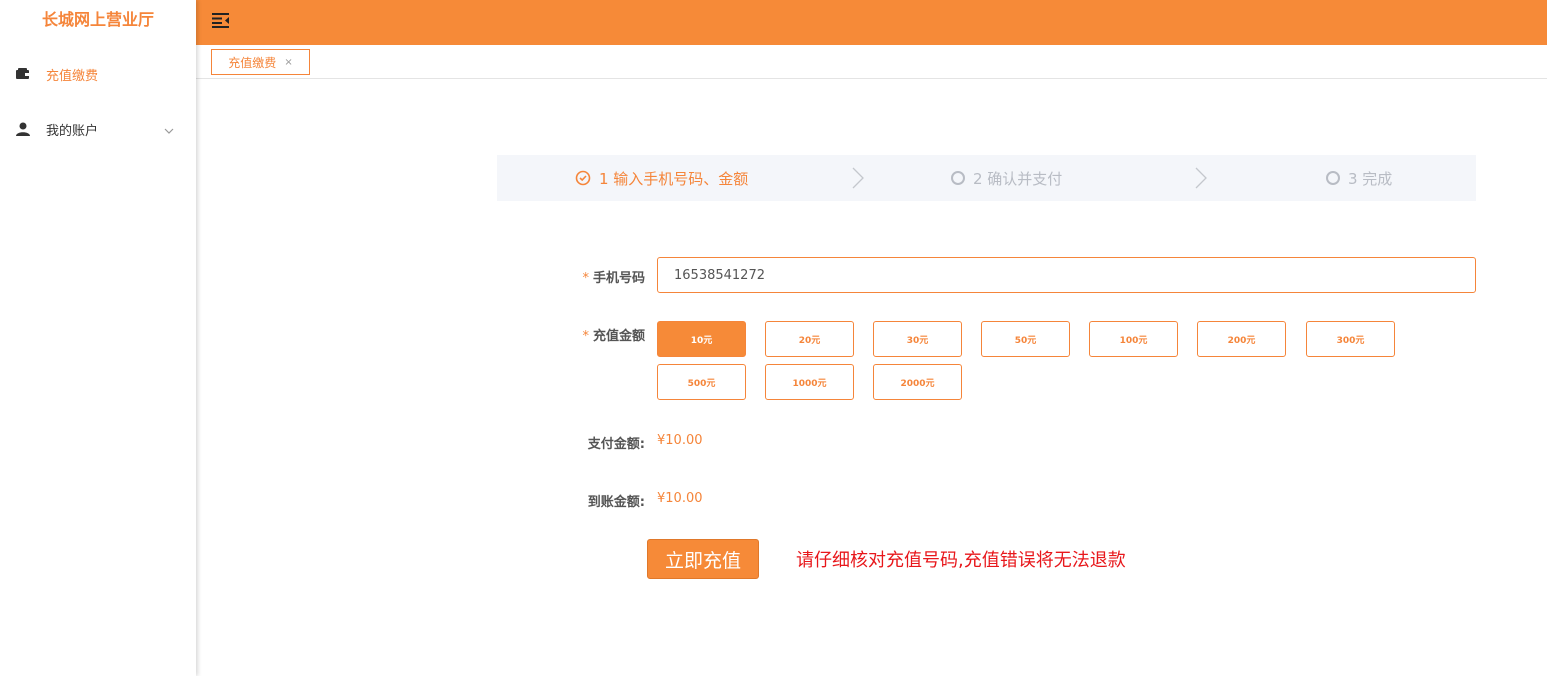 The image size is (1547, 676). What do you see at coordinates (97, 19) in the screenshot?
I see `app-logo: 长城网上营业厅` at bounding box center [97, 19].